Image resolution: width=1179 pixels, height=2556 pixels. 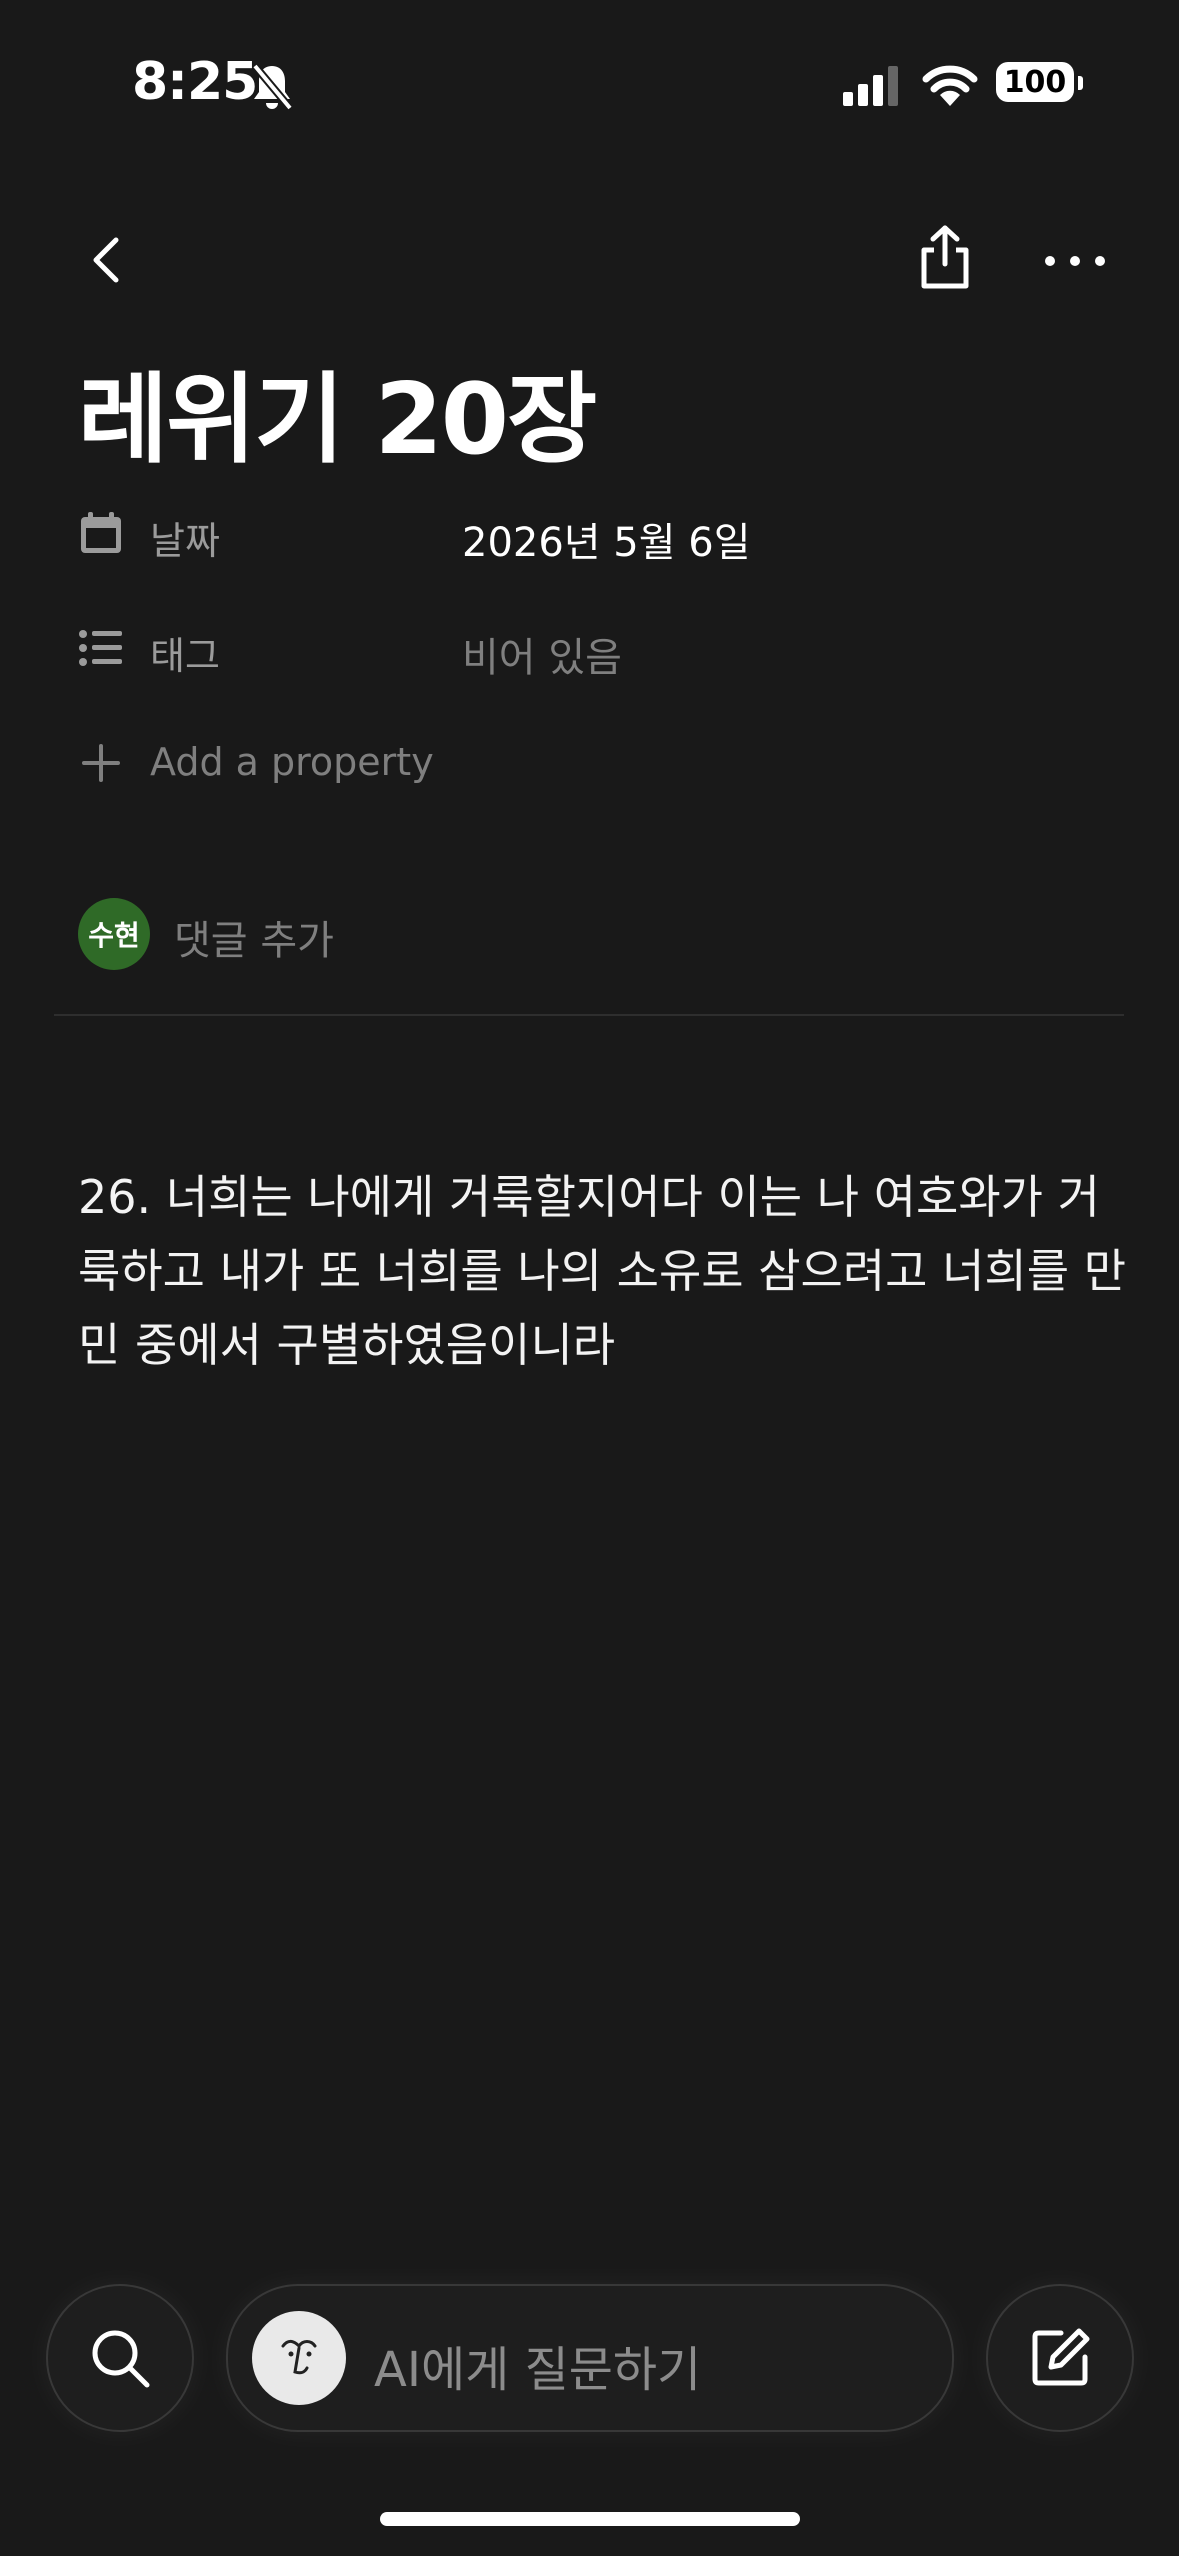 What do you see at coordinates (101, 648) in the screenshot?
I see `list-icon` at bounding box center [101, 648].